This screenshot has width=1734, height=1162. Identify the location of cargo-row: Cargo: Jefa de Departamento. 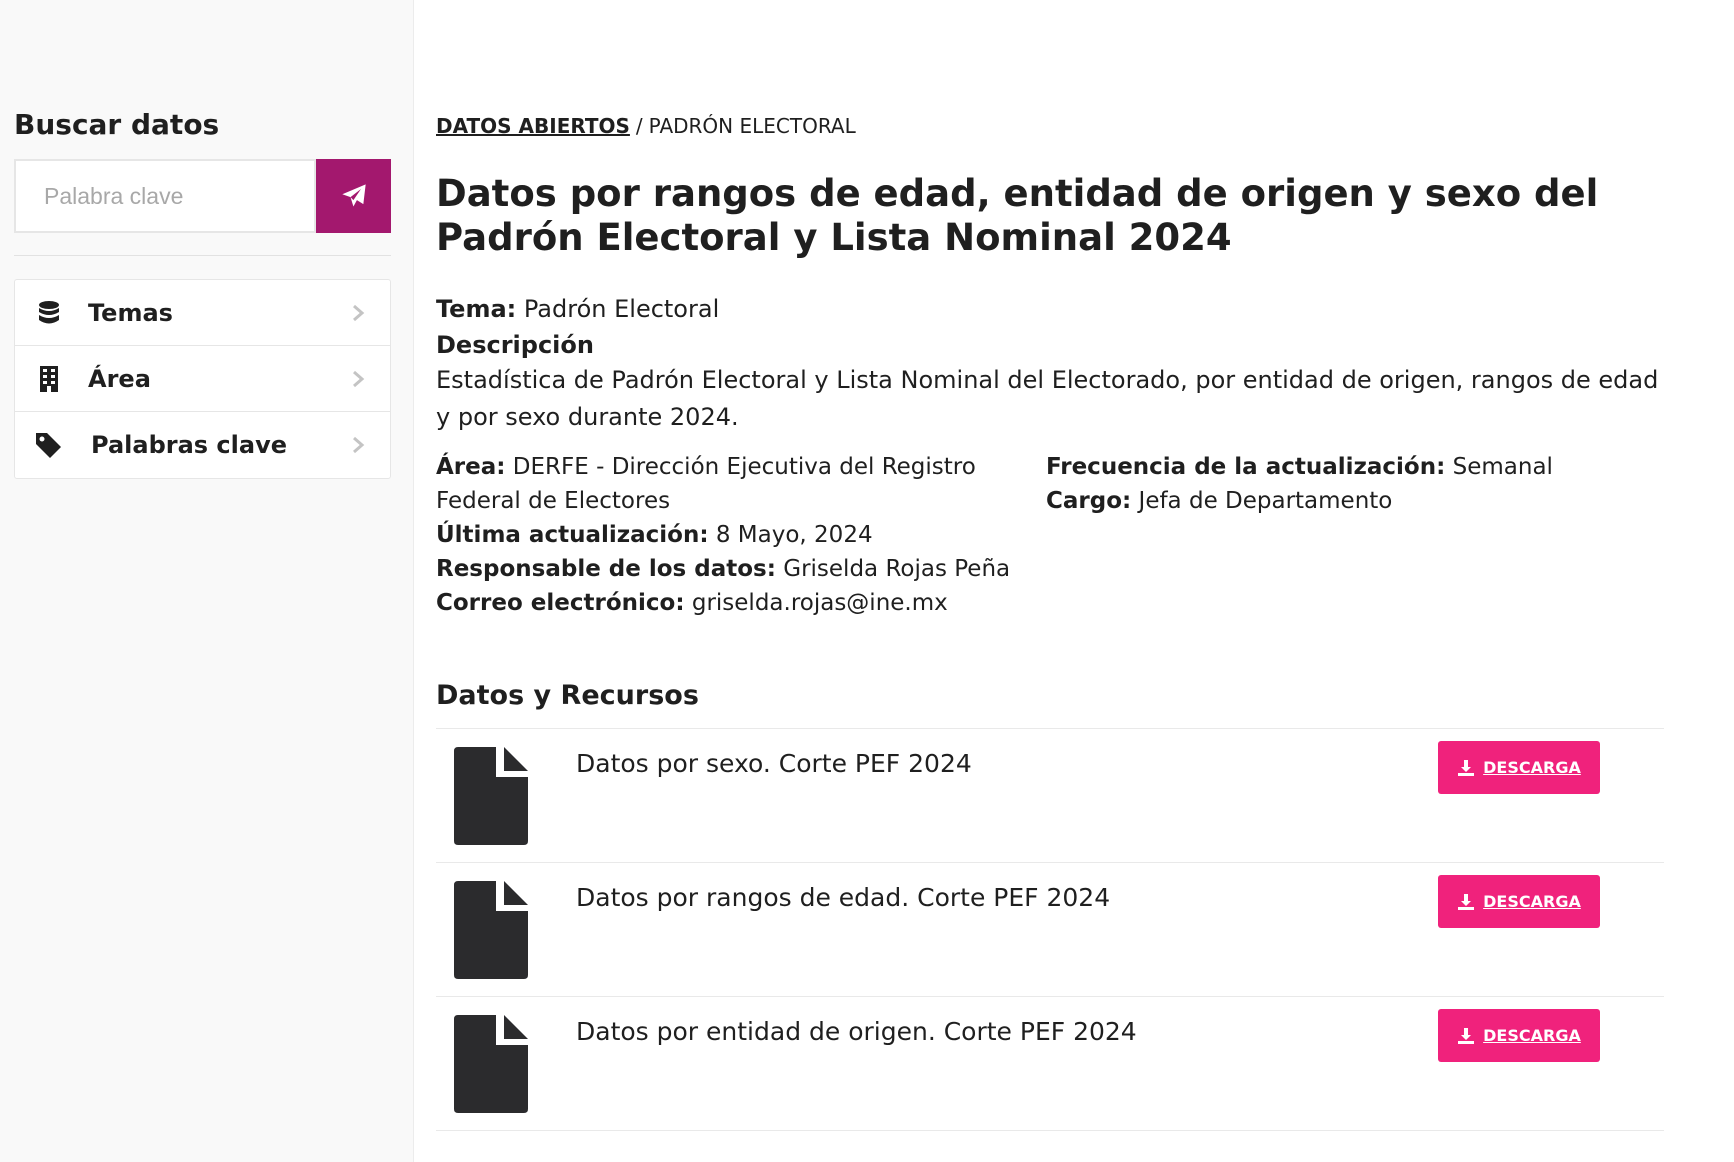
(1326, 501).